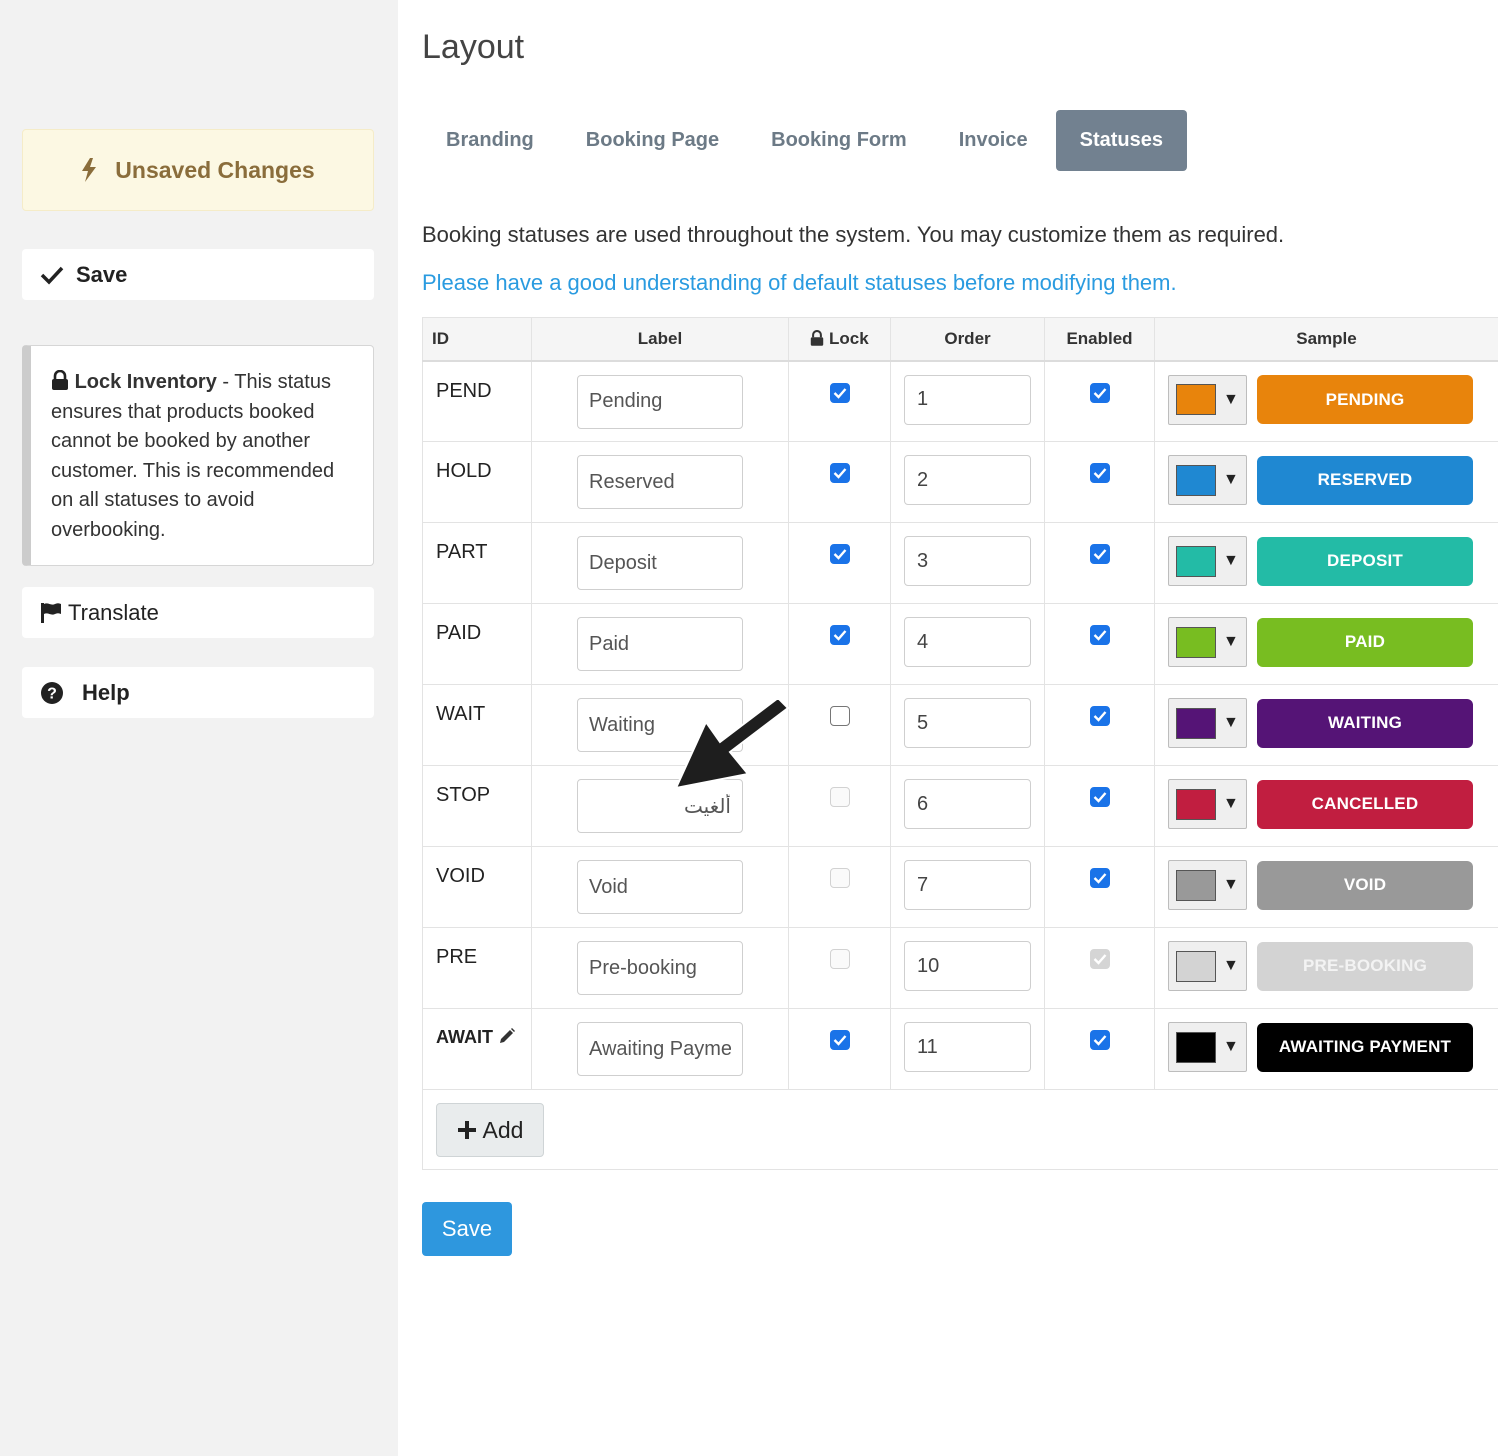  Describe the element at coordinates (467, 1229) in the screenshot. I see `save-button: Save` at that location.